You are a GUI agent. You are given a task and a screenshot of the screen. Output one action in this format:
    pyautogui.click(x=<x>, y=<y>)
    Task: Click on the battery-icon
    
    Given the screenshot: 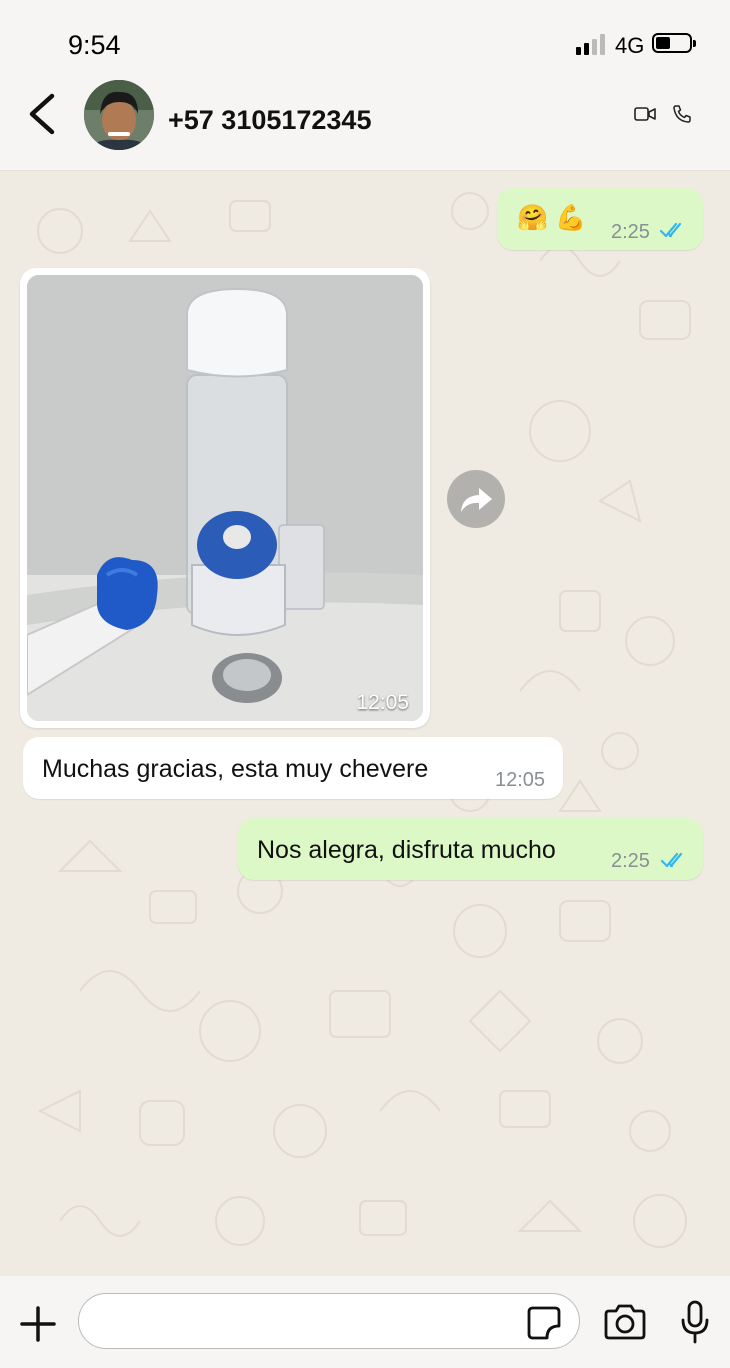 What is the action you would take?
    pyautogui.click(x=672, y=43)
    